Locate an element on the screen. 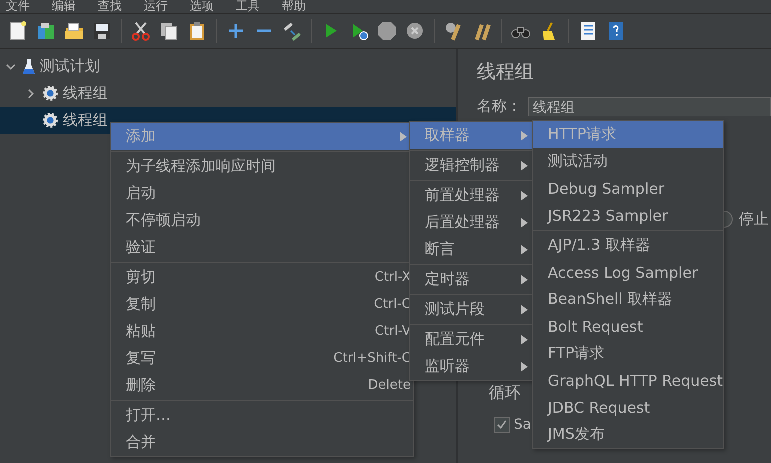 Image resolution: width=771 pixels, height=463 pixels. menu-item: AJP/1.3 取样器 is located at coordinates (628, 245).